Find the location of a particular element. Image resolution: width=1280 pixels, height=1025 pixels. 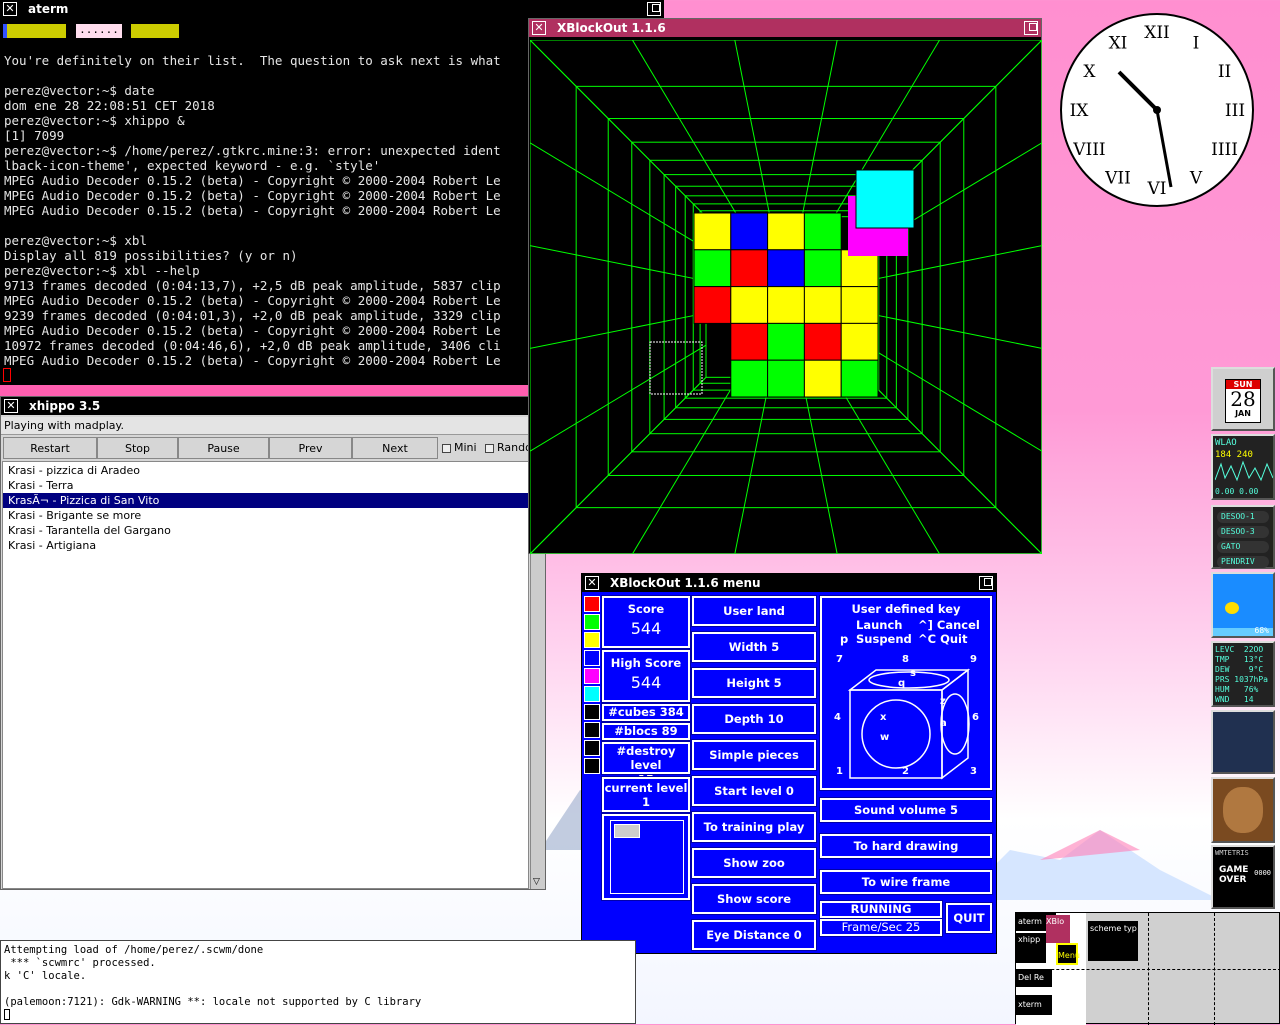

wlan-footer: 0.00 0.00 is located at coordinates (1237, 491).